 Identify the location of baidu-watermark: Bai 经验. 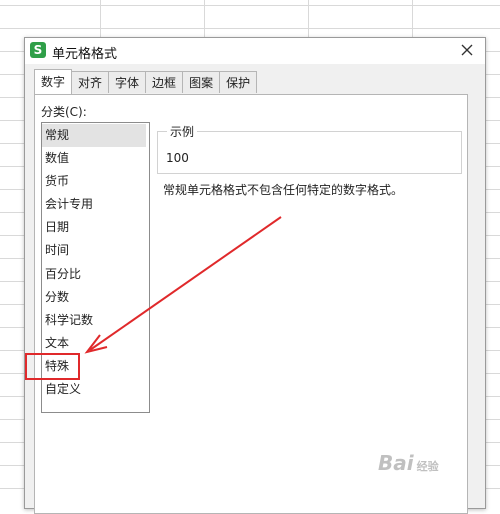
(408, 463).